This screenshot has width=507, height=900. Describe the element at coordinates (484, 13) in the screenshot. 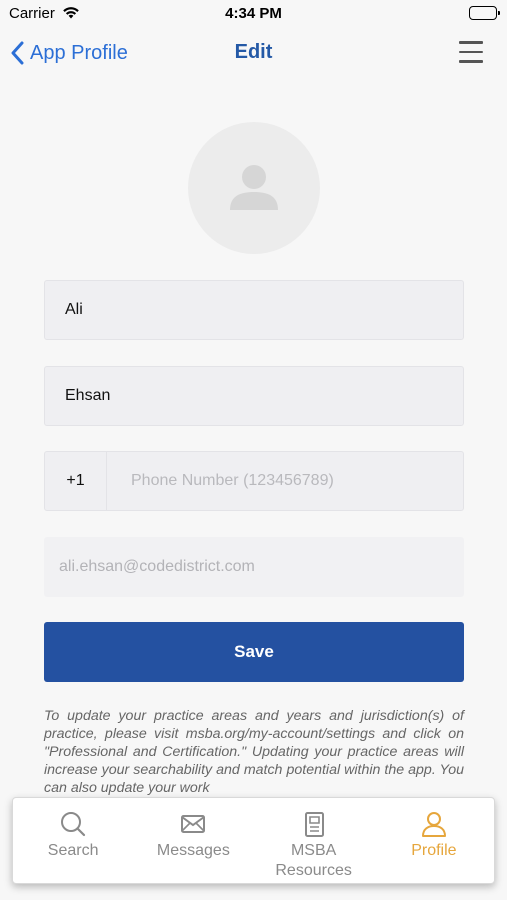

I see `battery-icon` at that location.